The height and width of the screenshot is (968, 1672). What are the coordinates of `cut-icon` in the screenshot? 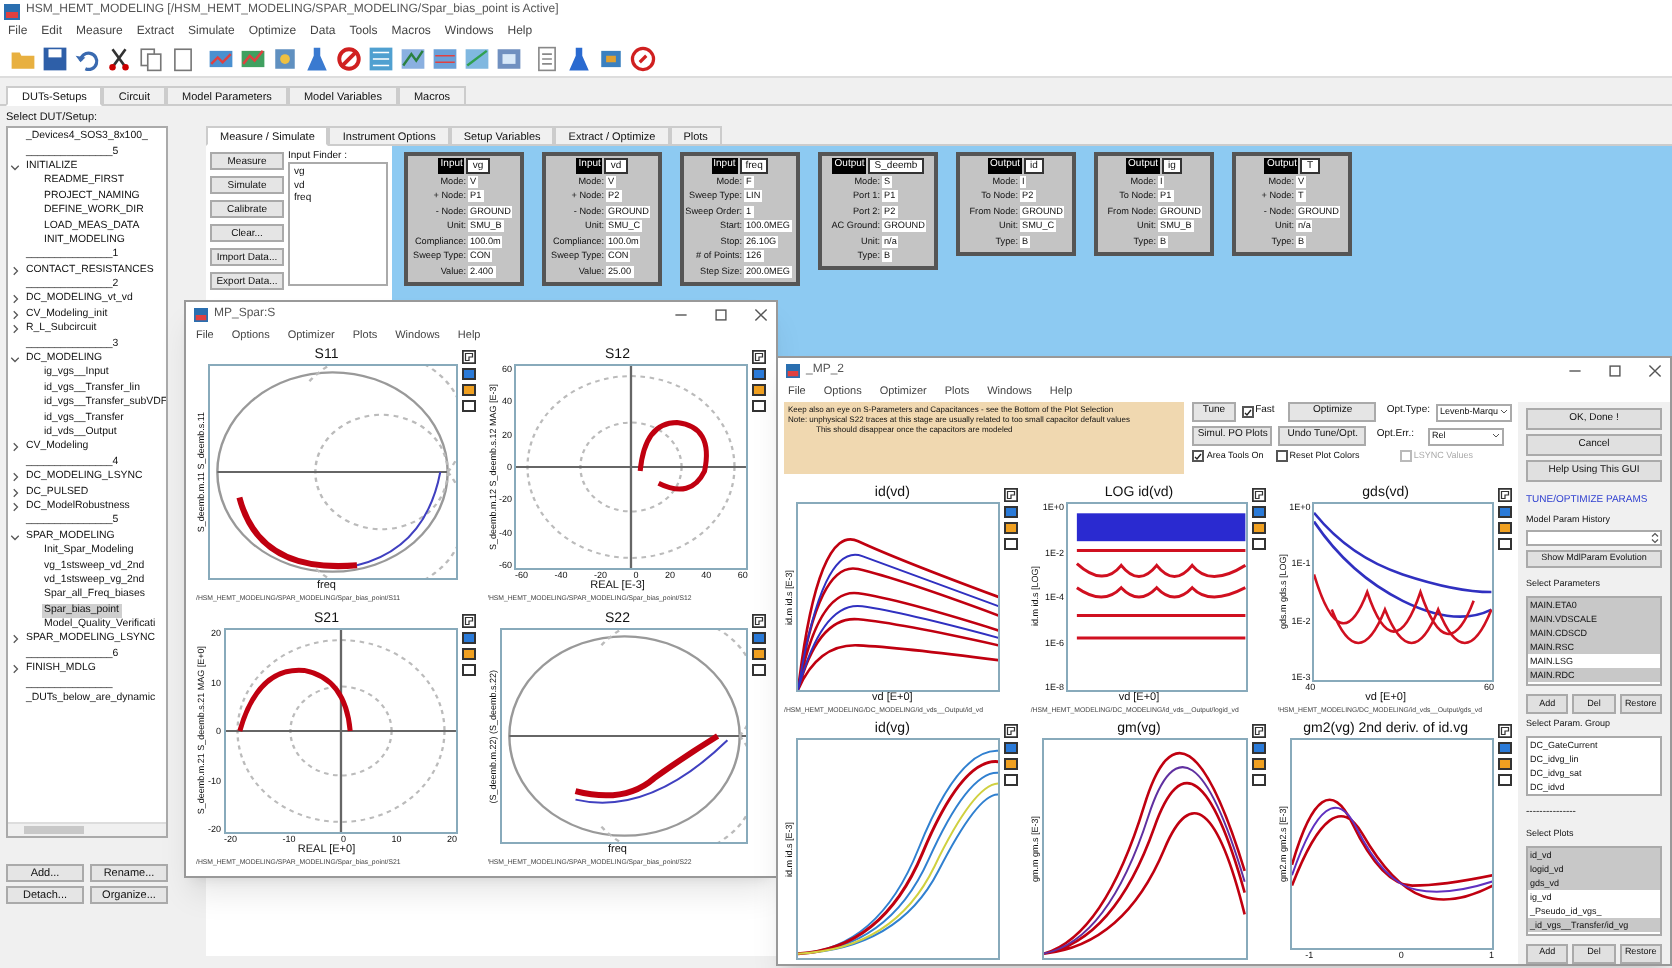 It's located at (119, 58).